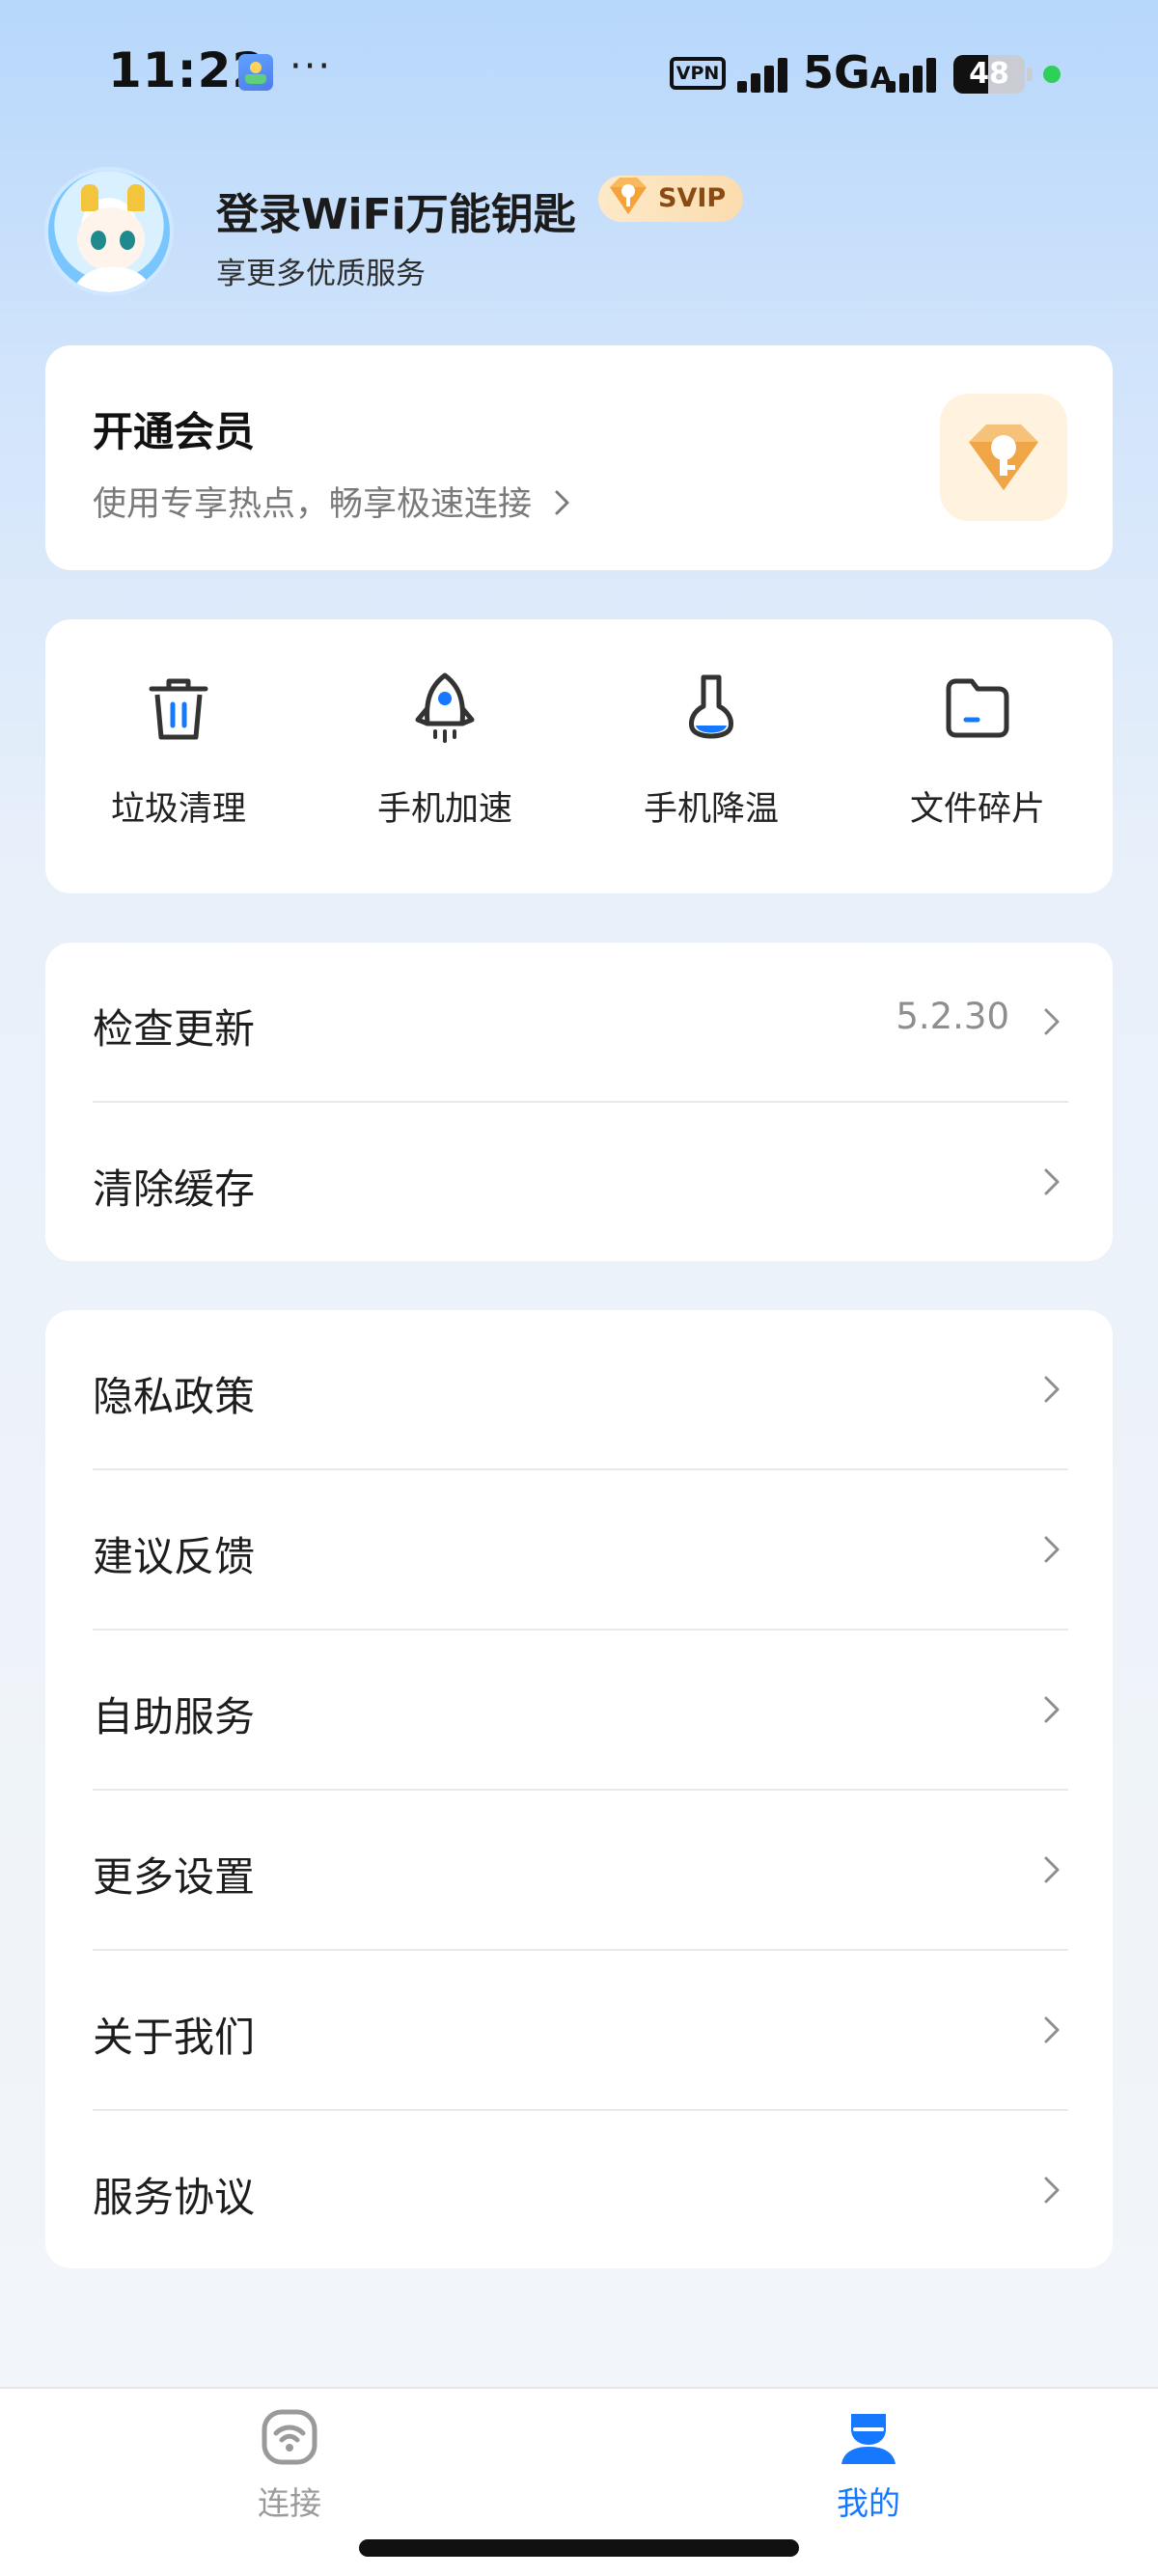  Describe the element at coordinates (978, 767) in the screenshot. I see `tool-file-fragments: 文件碎片` at that location.